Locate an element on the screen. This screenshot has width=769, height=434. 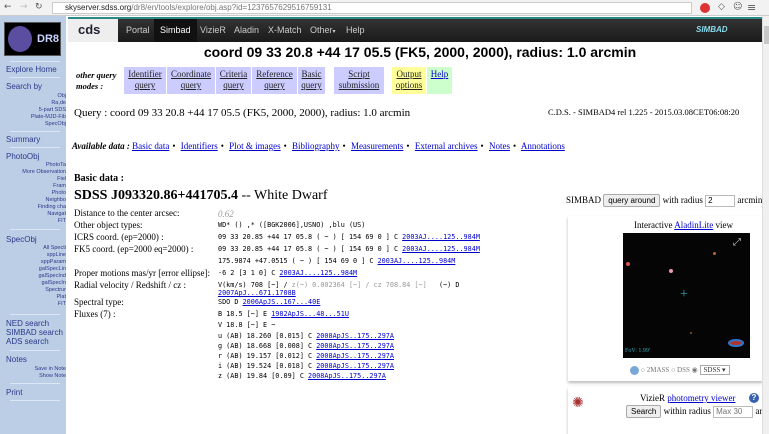
simbad-brand-logo: SIMBAD is located at coordinates (712, 29).